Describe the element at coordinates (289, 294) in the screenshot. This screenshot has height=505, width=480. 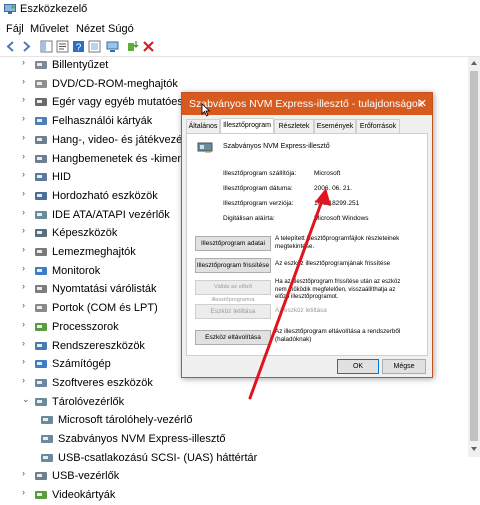
I see `annotation-arrow` at that location.